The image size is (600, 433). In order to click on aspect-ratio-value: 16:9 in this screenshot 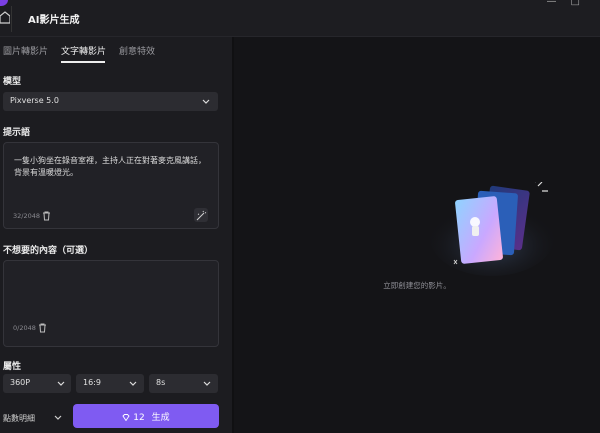, I will do `click(92, 382)`.